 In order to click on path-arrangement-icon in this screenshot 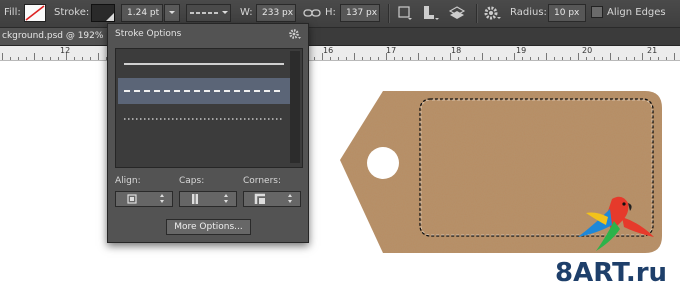, I will do `click(457, 13)`.